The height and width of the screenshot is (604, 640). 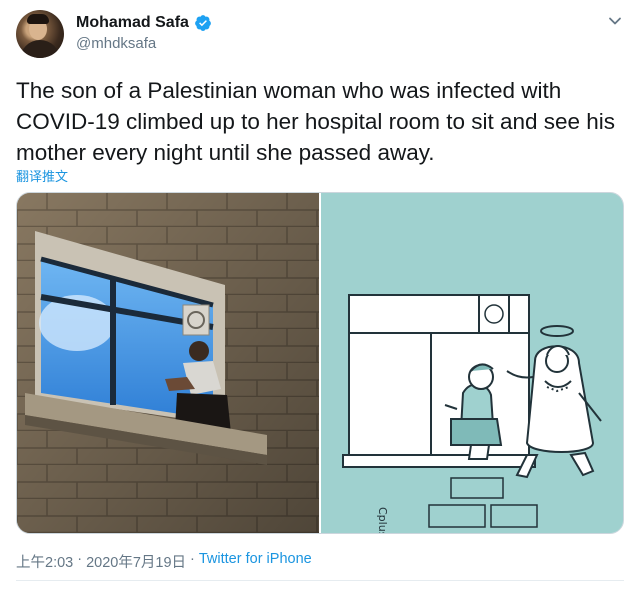 I want to click on author-handle: @mhdksafa, so click(x=116, y=43).